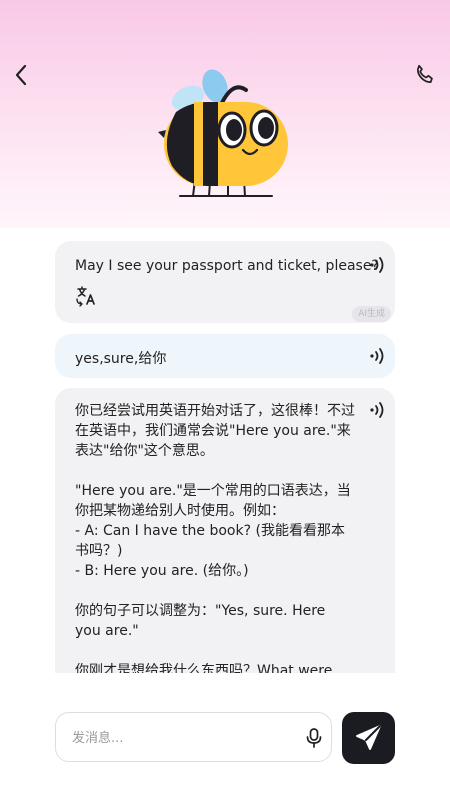 This screenshot has height=800, width=450. I want to click on translate-icon, so click(85, 296).